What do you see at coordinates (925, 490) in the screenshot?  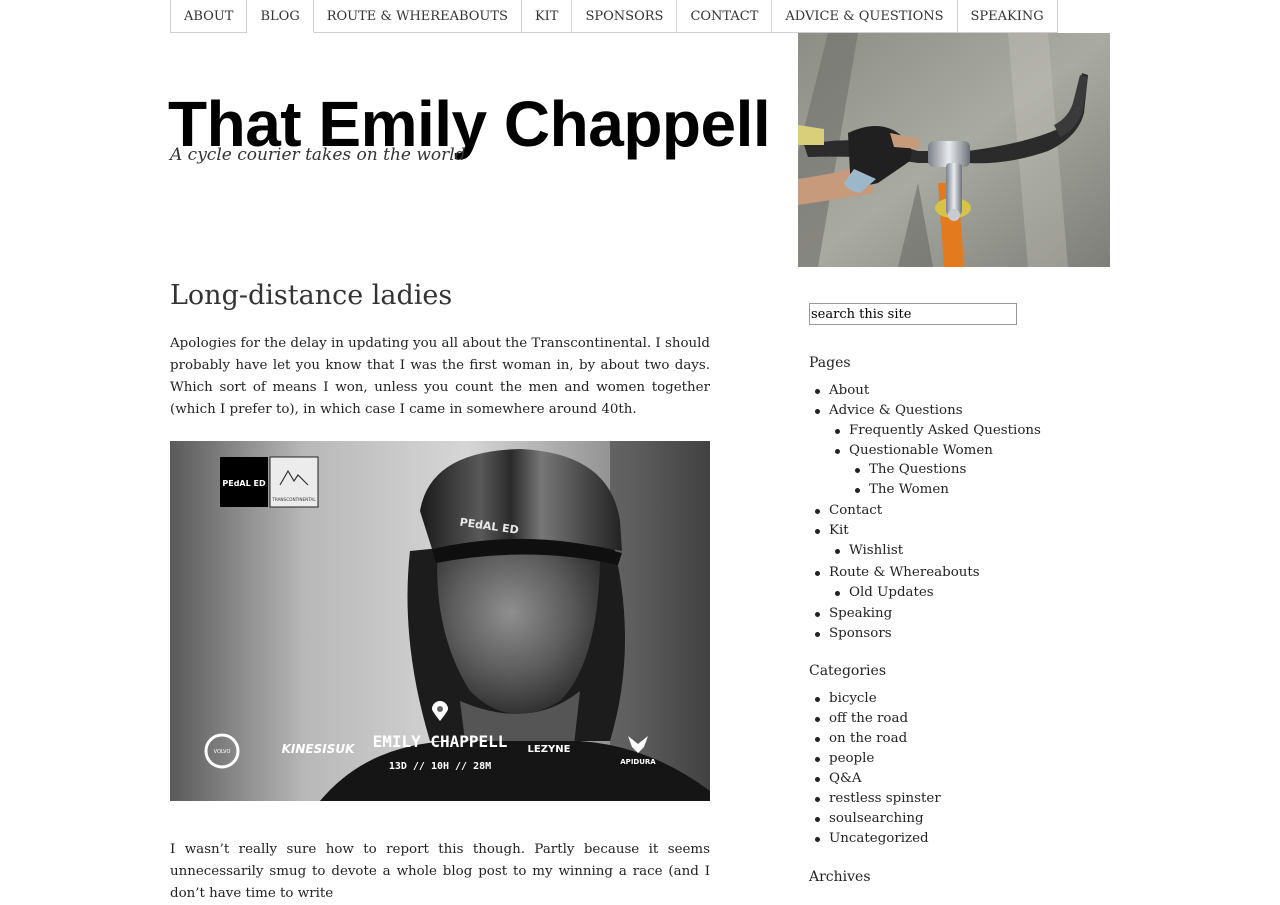 I see `page-link-the-women: The Women` at bounding box center [925, 490].